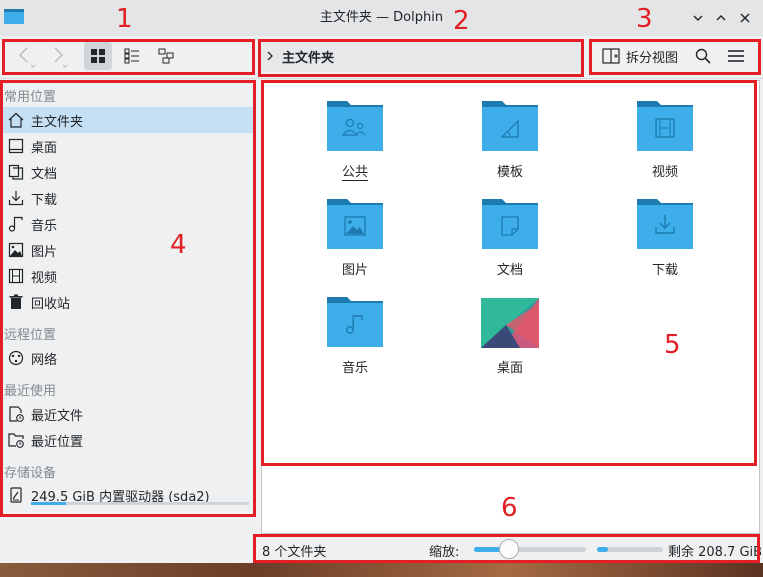  I want to click on annotation-box-navigation, so click(128, 57).